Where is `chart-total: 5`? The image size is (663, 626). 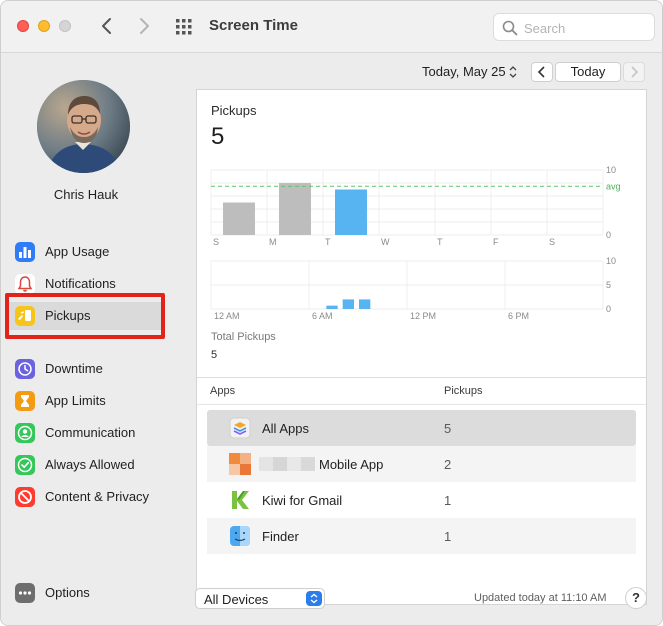
chart-total: 5 is located at coordinates (218, 136).